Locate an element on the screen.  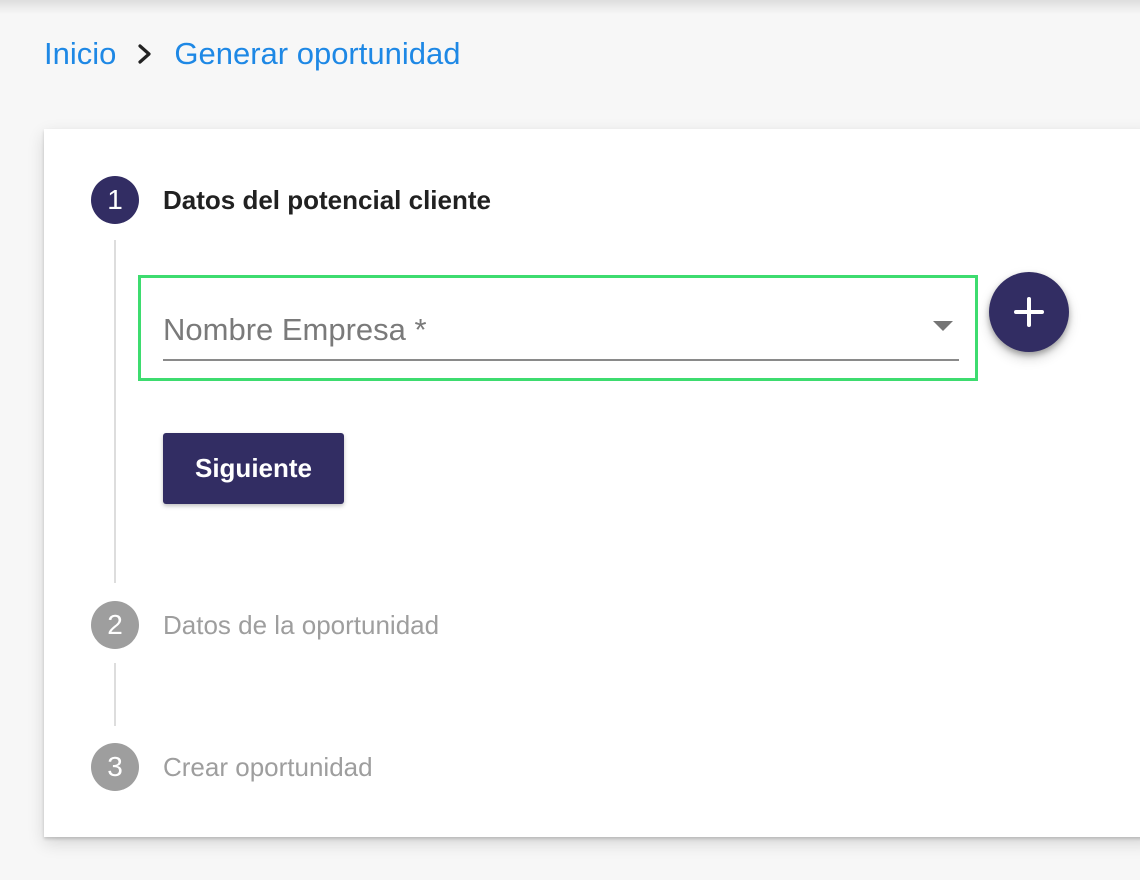
company-name-field: Nombre Empresa * is located at coordinates (558, 328).